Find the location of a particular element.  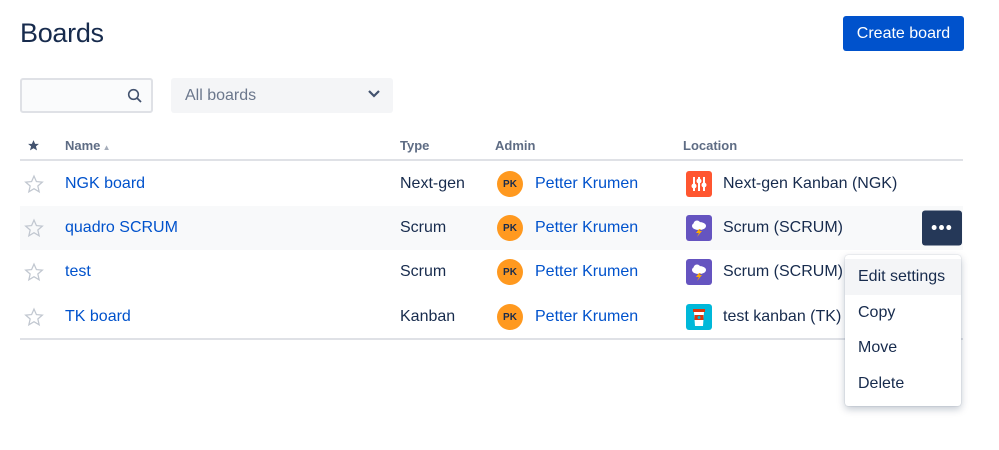

create-board-button: Create board is located at coordinates (903, 33).